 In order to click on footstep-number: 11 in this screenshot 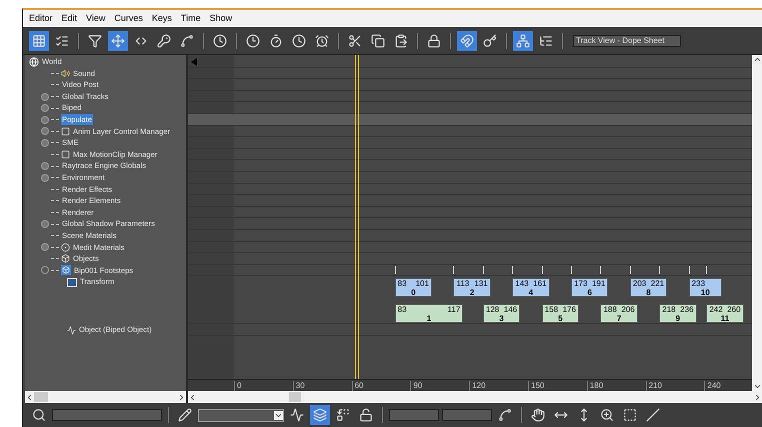, I will do `click(725, 319)`.